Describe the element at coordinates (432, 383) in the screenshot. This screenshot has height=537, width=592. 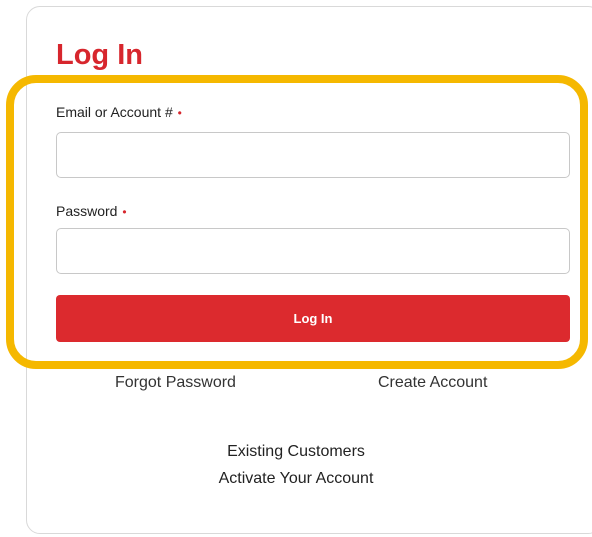
I see `create-account-link: Create Account` at that location.